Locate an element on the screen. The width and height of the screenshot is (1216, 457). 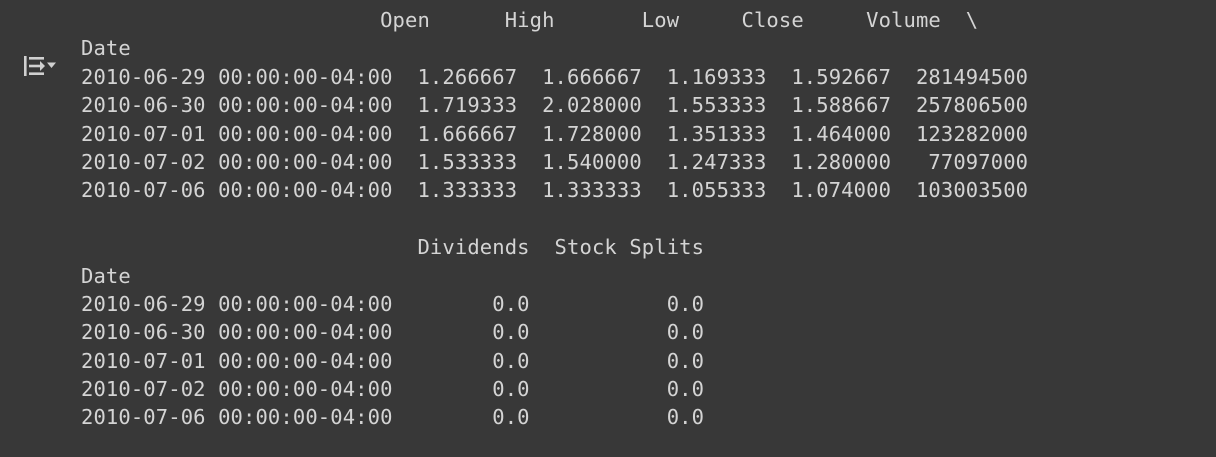
output-line: 2010-07-06 00:00:00-04:00 0.0 0.0 is located at coordinates (393, 417).